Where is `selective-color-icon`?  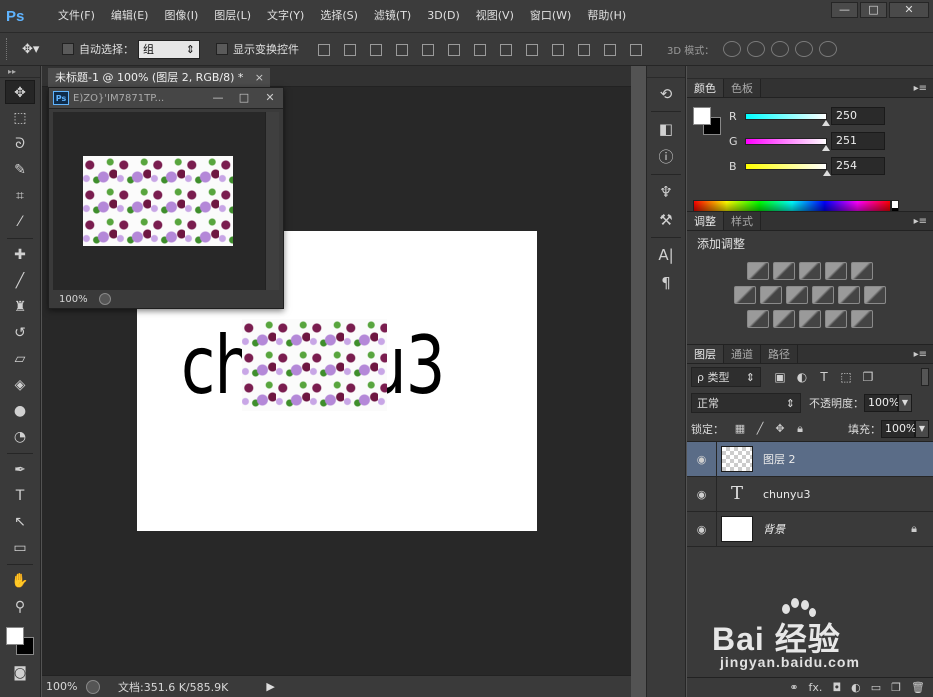 selective-color-icon is located at coordinates (836, 319).